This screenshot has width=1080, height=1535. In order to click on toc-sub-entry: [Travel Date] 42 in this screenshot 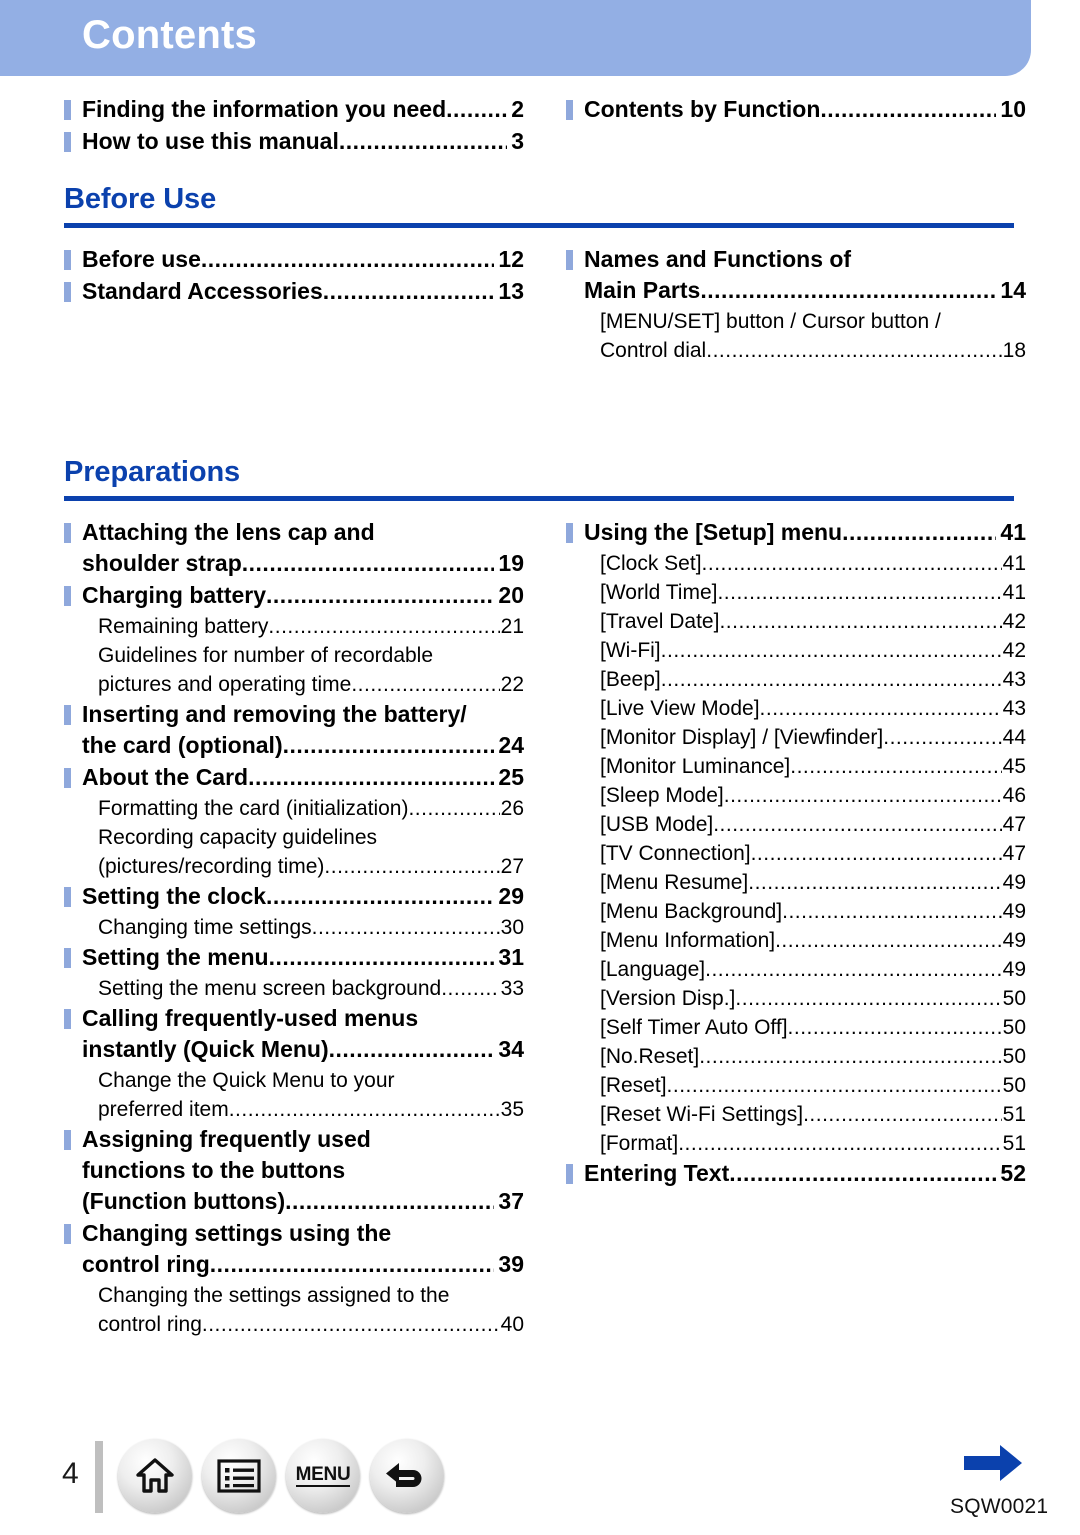, I will do `click(796, 621)`.